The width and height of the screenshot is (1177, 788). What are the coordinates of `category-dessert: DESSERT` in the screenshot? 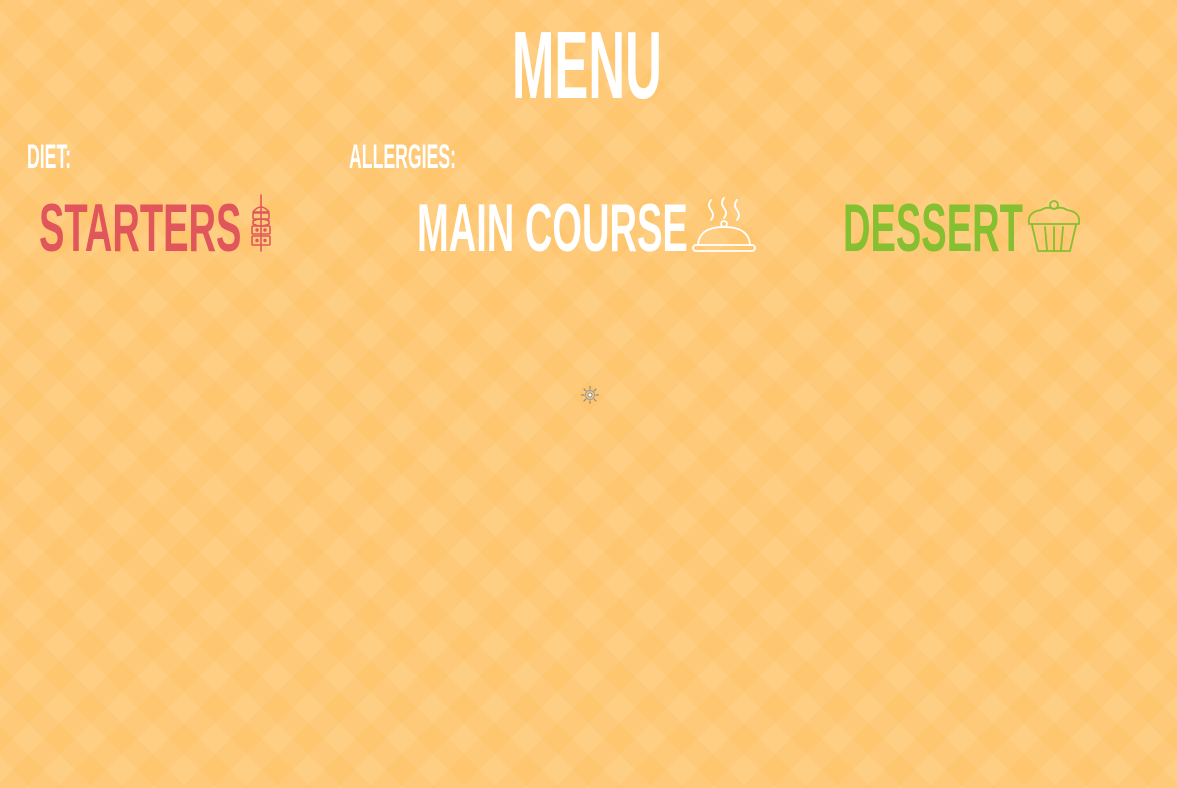 It's located at (965, 227).